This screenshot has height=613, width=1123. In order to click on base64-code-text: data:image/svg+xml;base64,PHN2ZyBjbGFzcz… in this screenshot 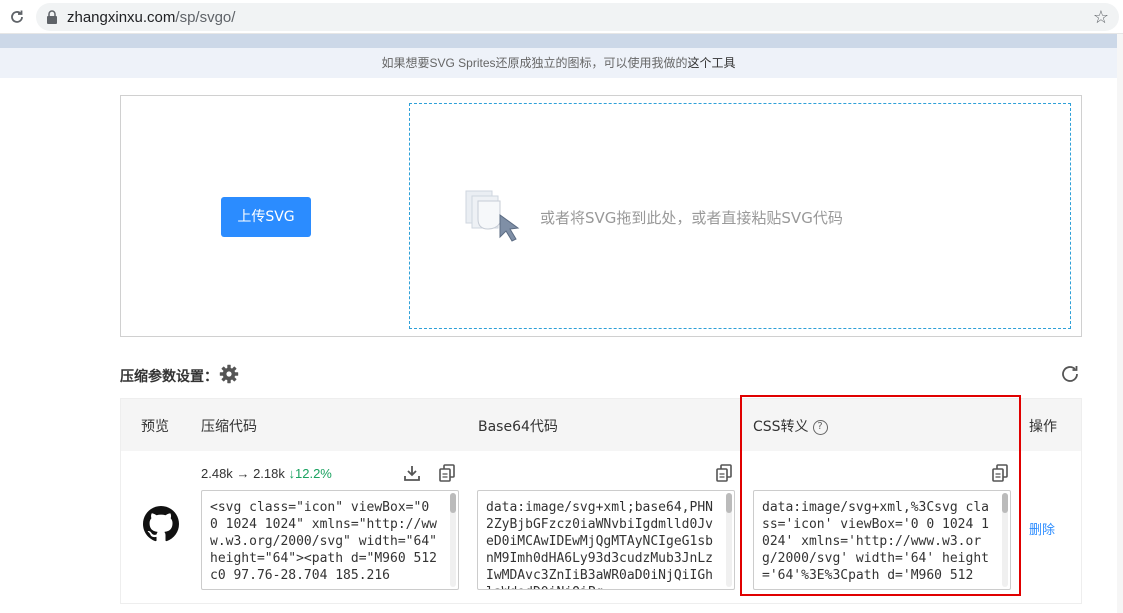, I will do `click(599, 544)`.